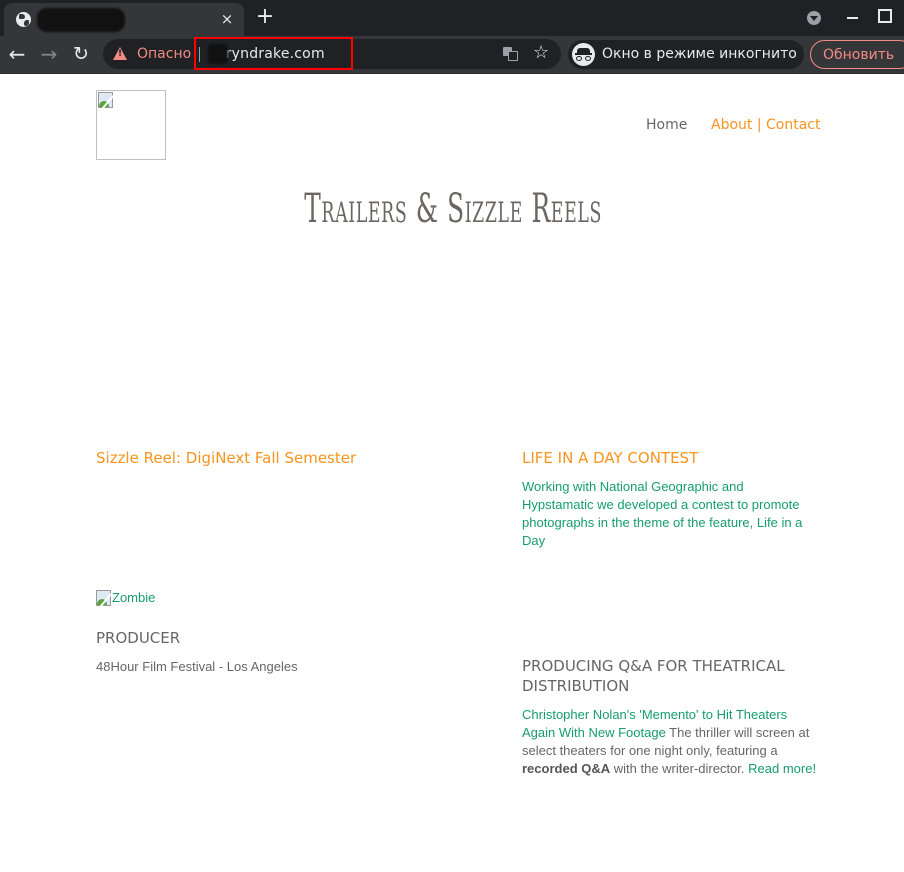 This screenshot has width=904, height=872. I want to click on tab-search-button, so click(814, 18).